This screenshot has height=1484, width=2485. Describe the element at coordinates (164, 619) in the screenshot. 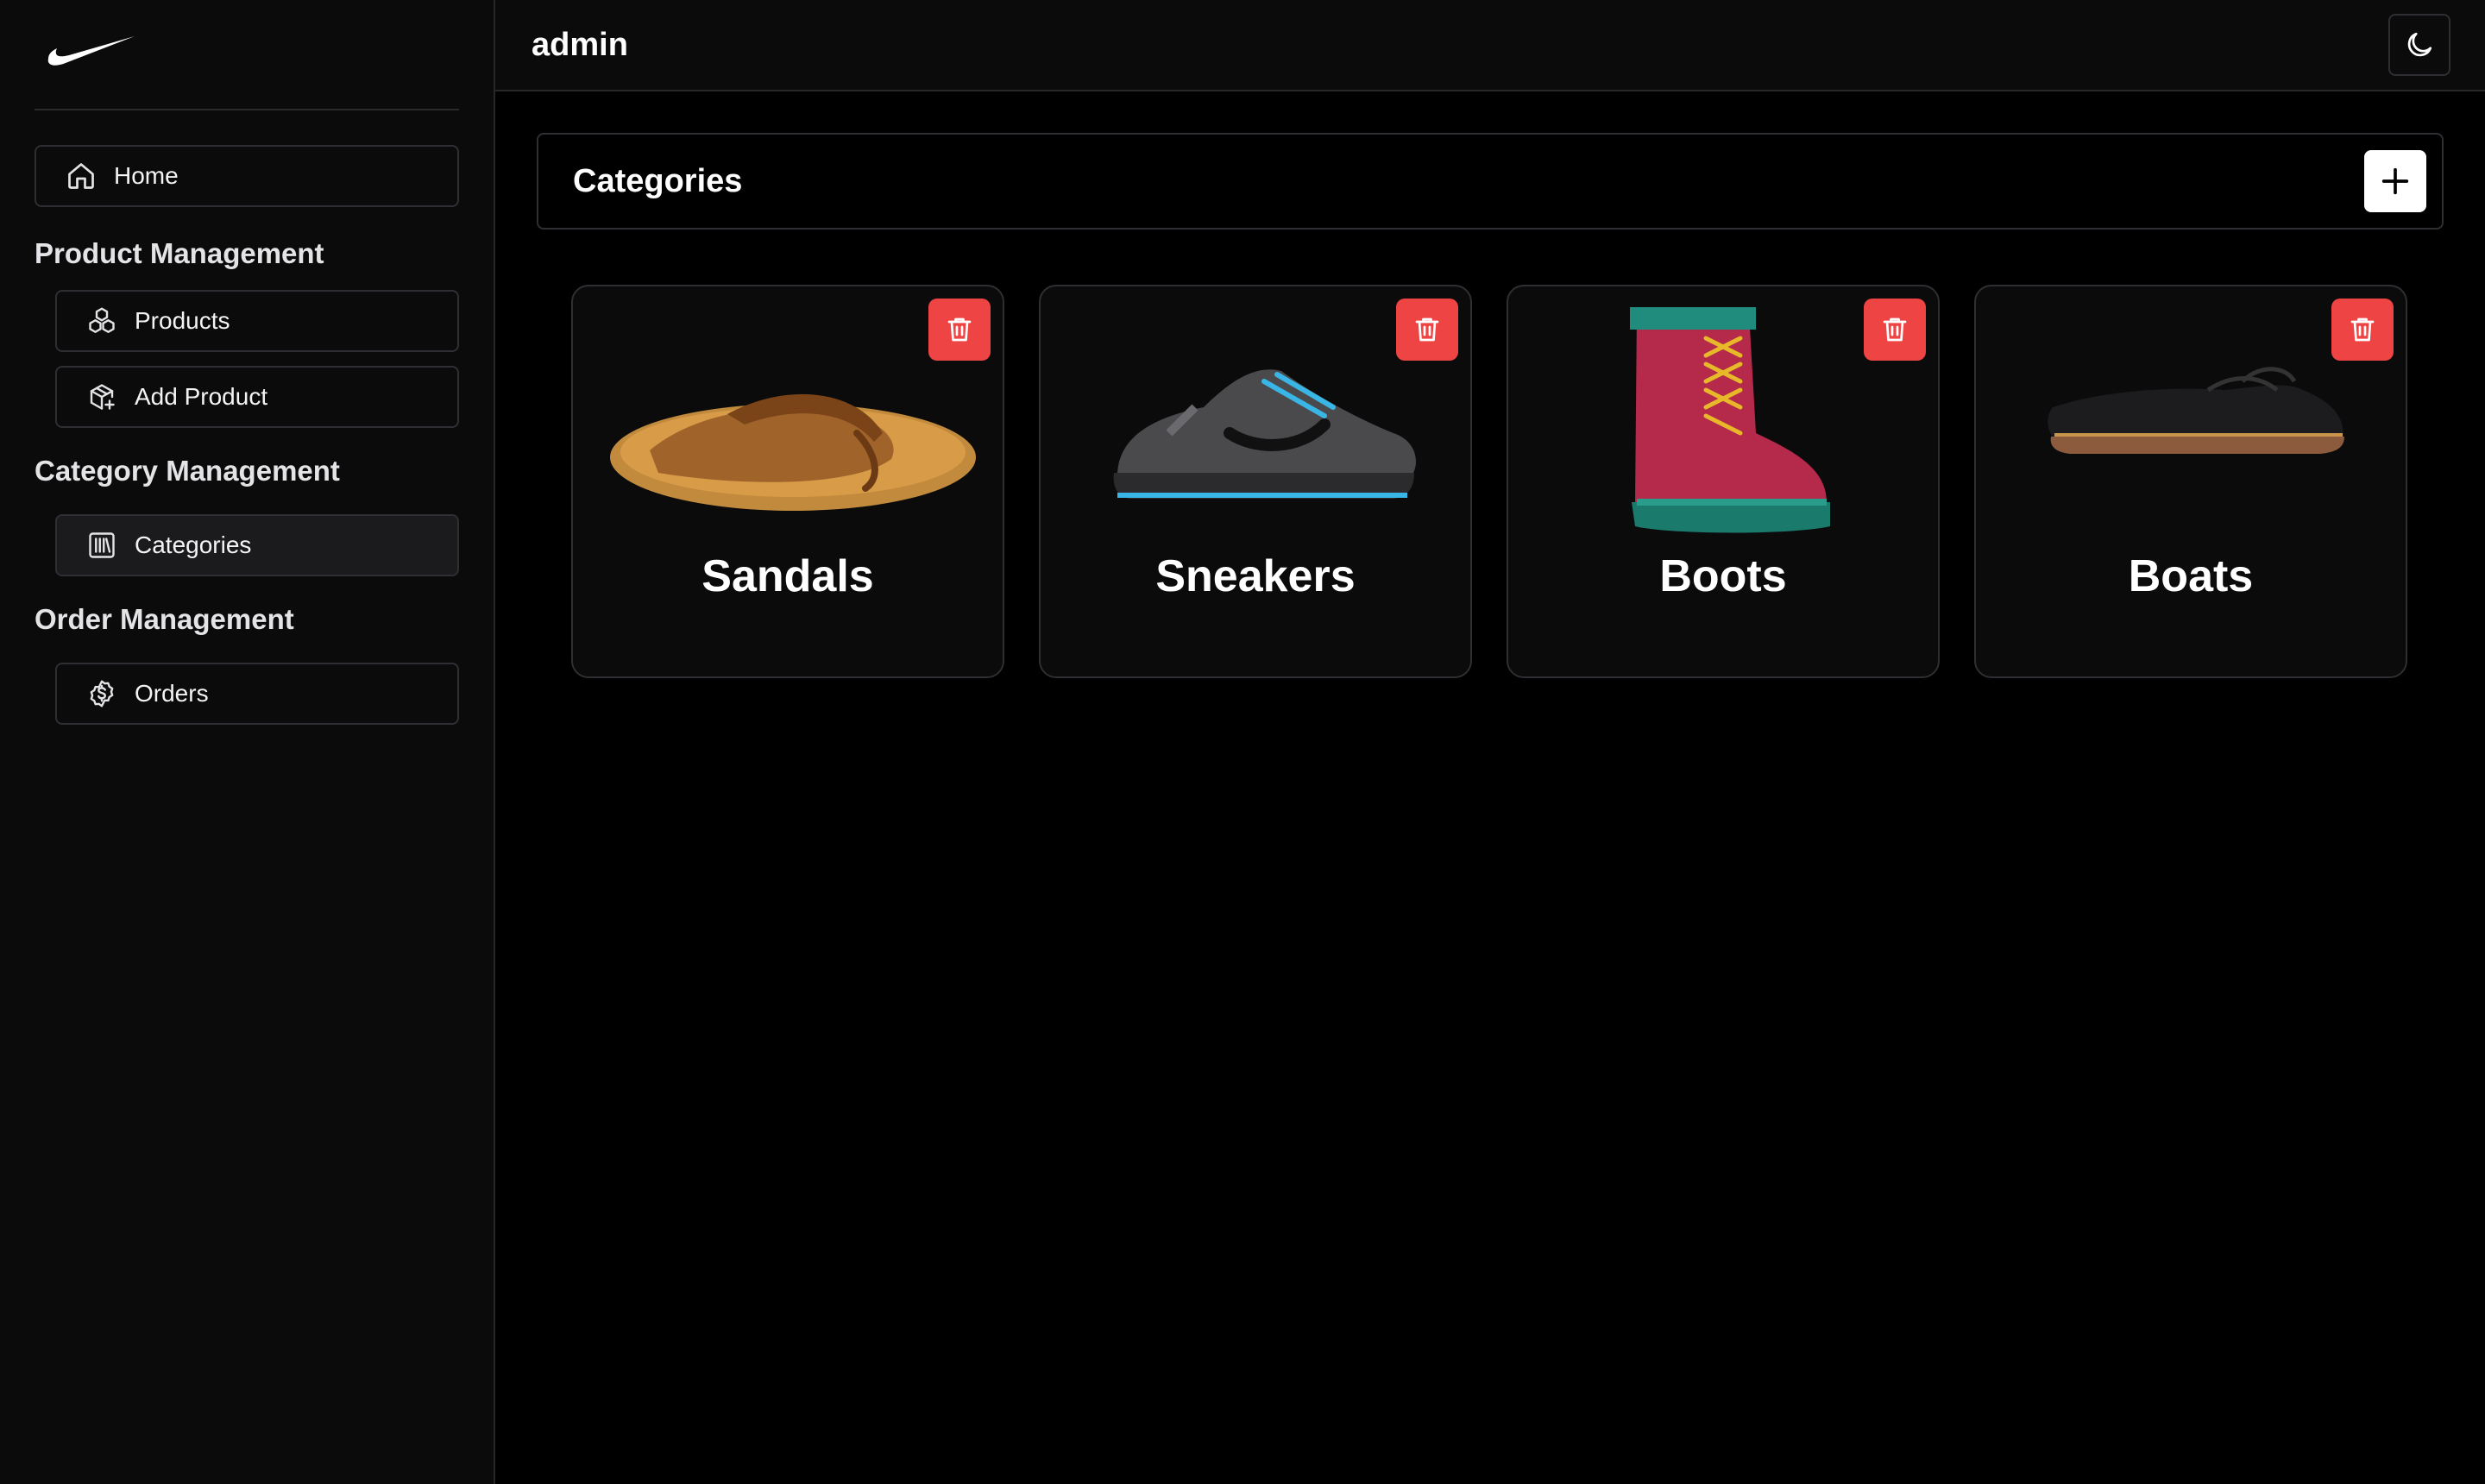

I see `section-title-order-management: Order Management` at that location.